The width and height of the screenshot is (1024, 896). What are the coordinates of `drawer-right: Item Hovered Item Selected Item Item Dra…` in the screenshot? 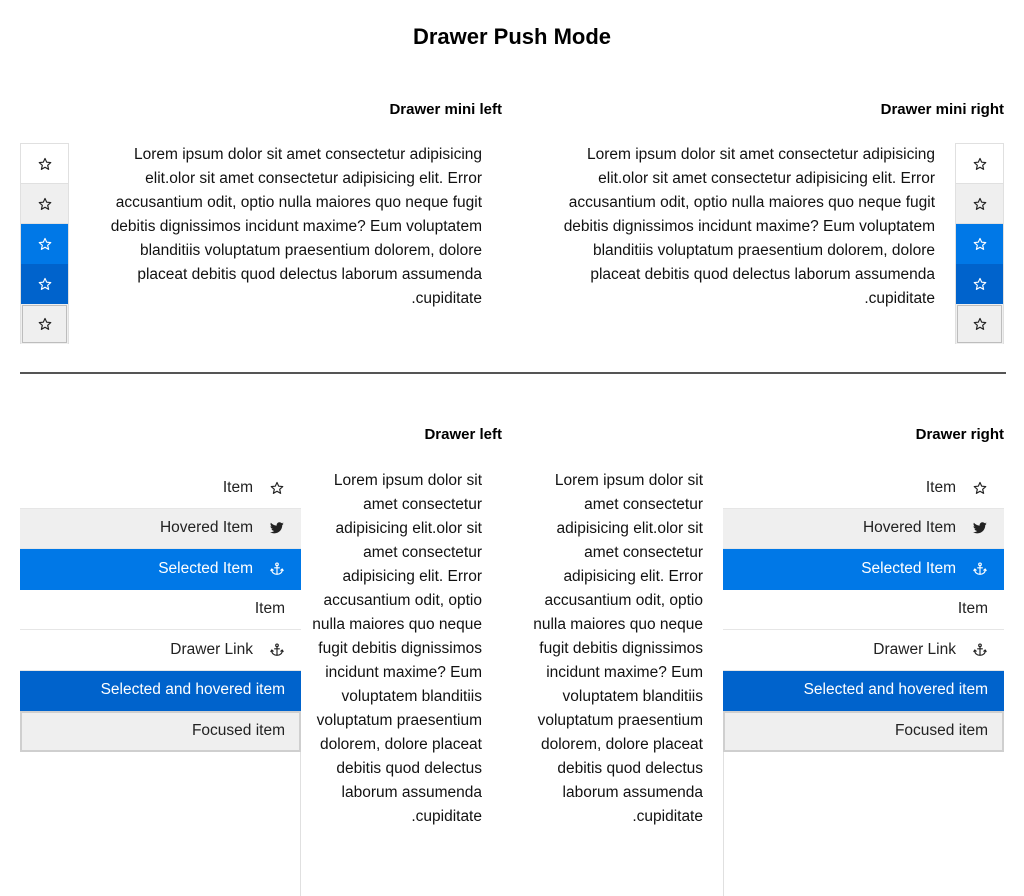 It's located at (863, 610).